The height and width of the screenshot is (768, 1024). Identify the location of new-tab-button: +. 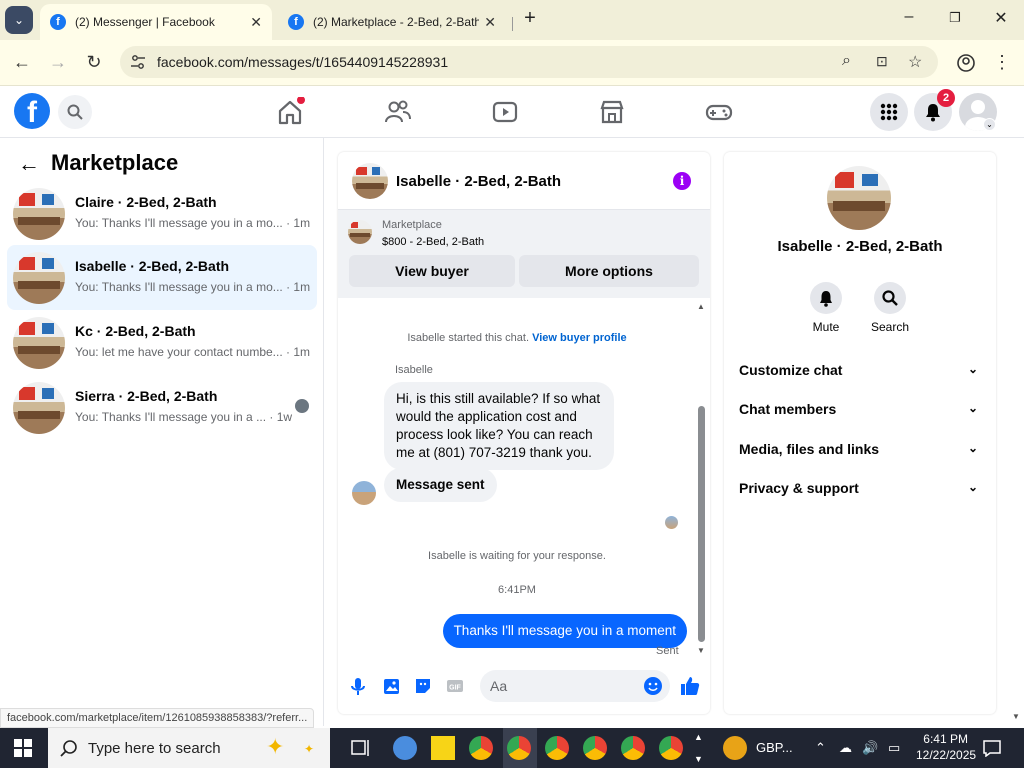
(530, 18).